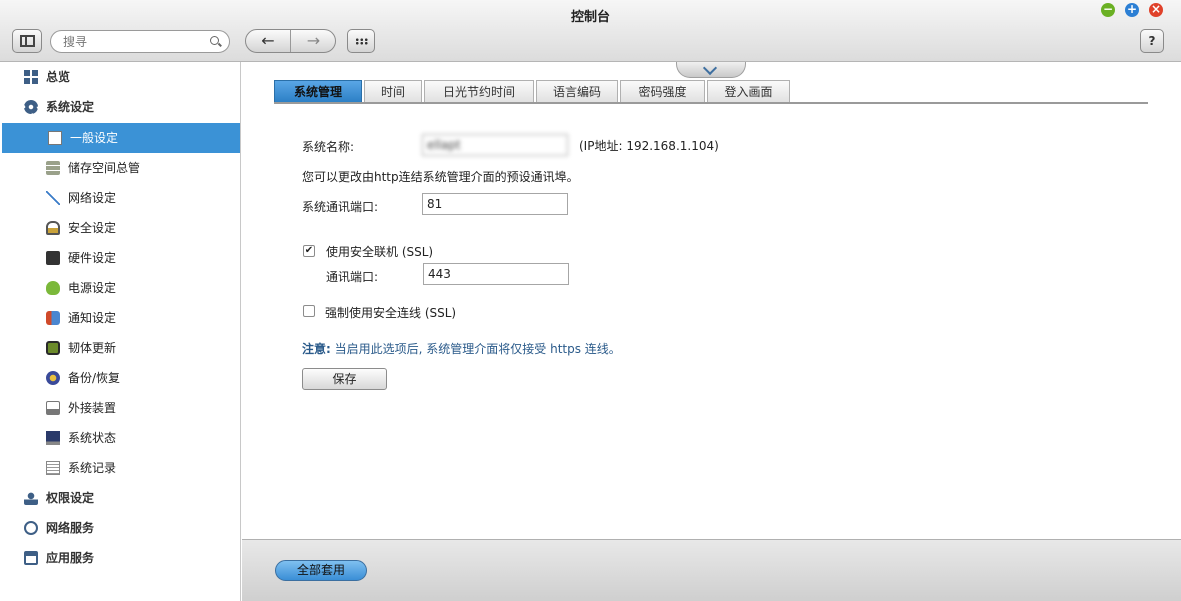  Describe the element at coordinates (104, 168) in the screenshot. I see `sidebar-item-label: 储存空间总管` at that location.